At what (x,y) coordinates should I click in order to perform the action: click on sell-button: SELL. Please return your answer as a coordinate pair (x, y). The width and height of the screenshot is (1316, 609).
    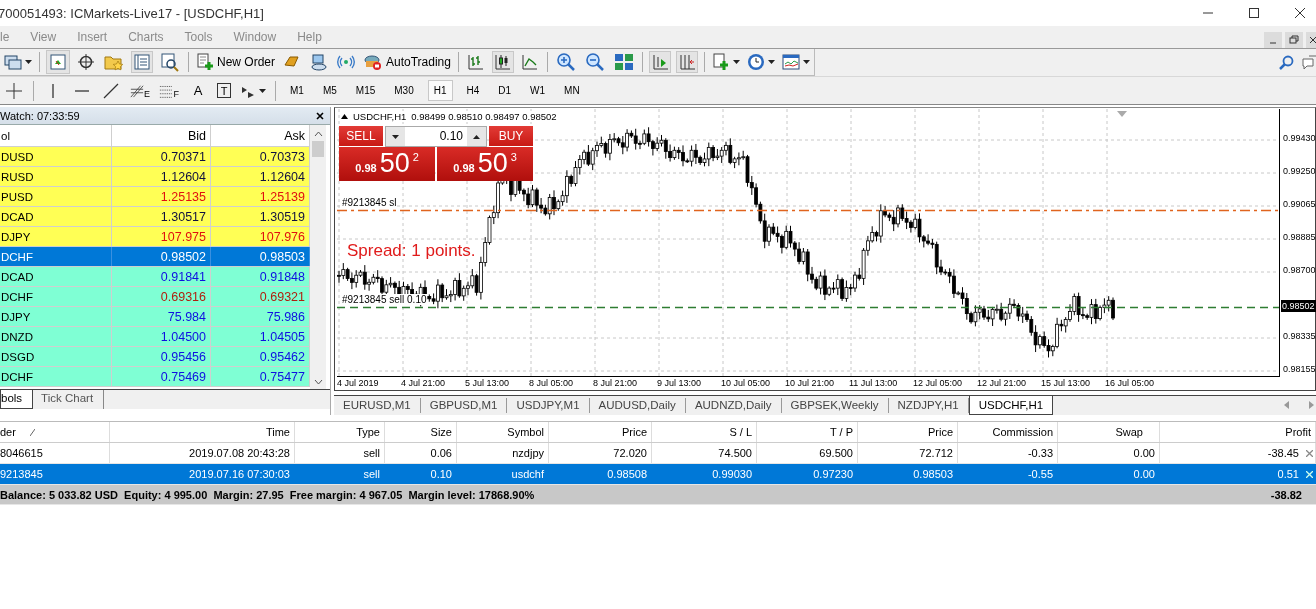
    Looking at the image, I should click on (361, 136).